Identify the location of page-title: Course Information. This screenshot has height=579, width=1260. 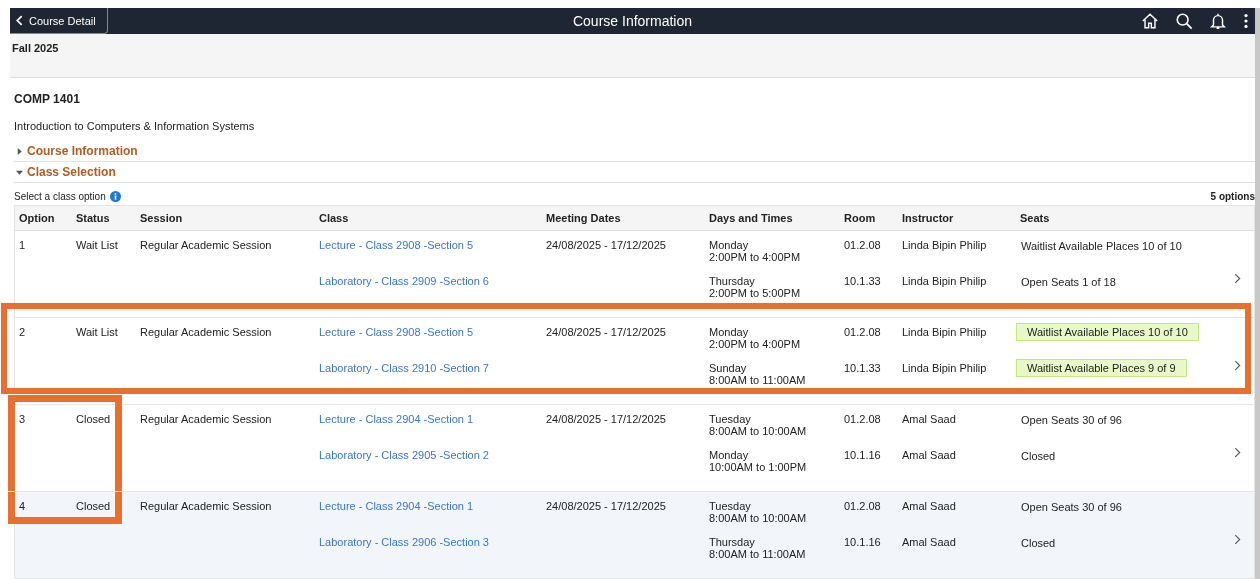
(632, 21).